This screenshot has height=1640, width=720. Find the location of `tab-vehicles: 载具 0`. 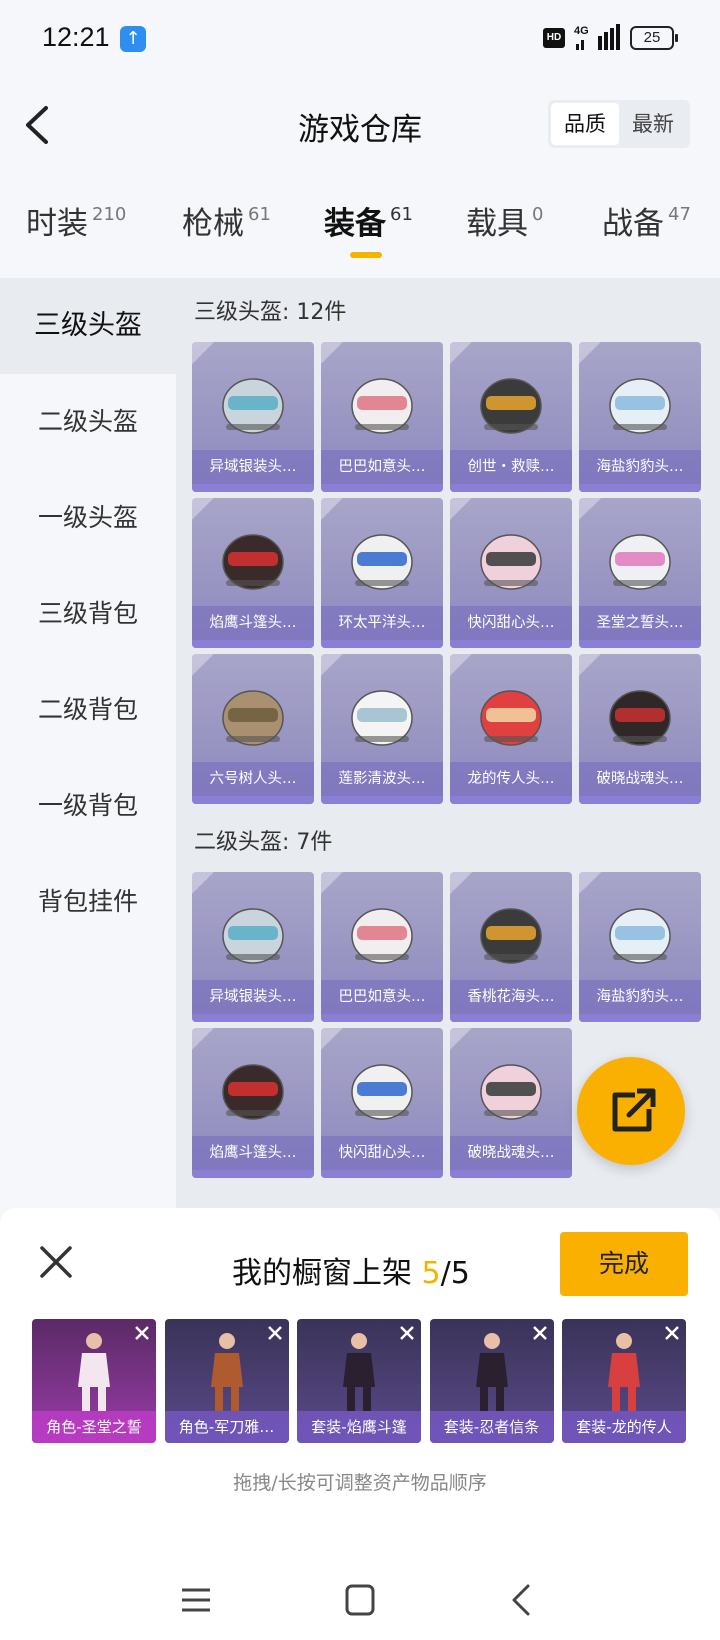

tab-vehicles: 载具 0 is located at coordinates (504, 220).